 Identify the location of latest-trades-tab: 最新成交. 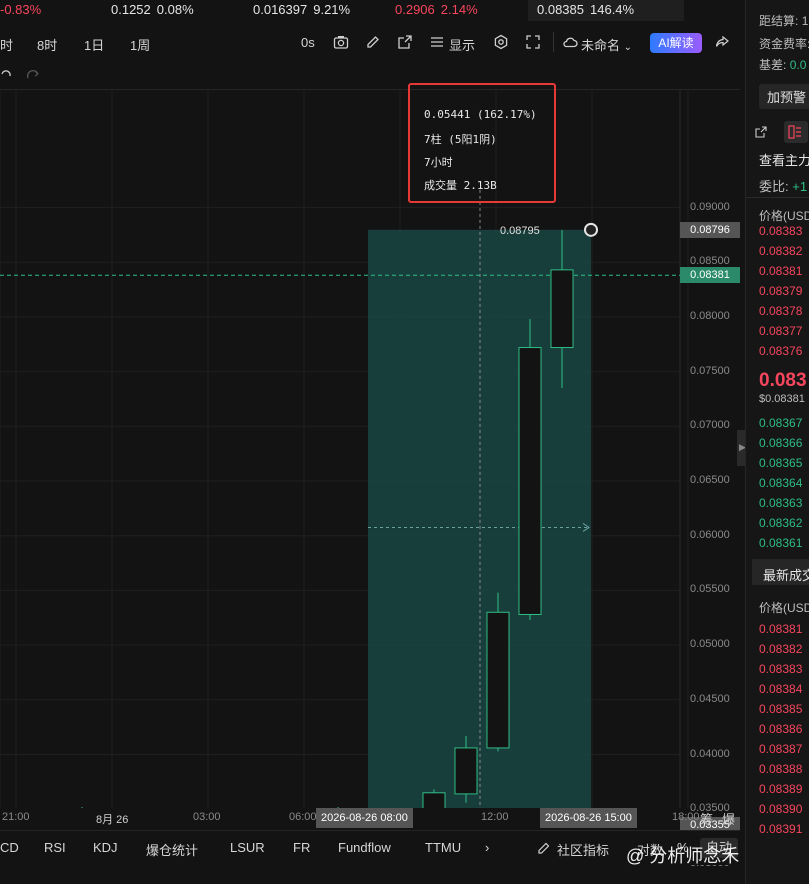
(786, 574).